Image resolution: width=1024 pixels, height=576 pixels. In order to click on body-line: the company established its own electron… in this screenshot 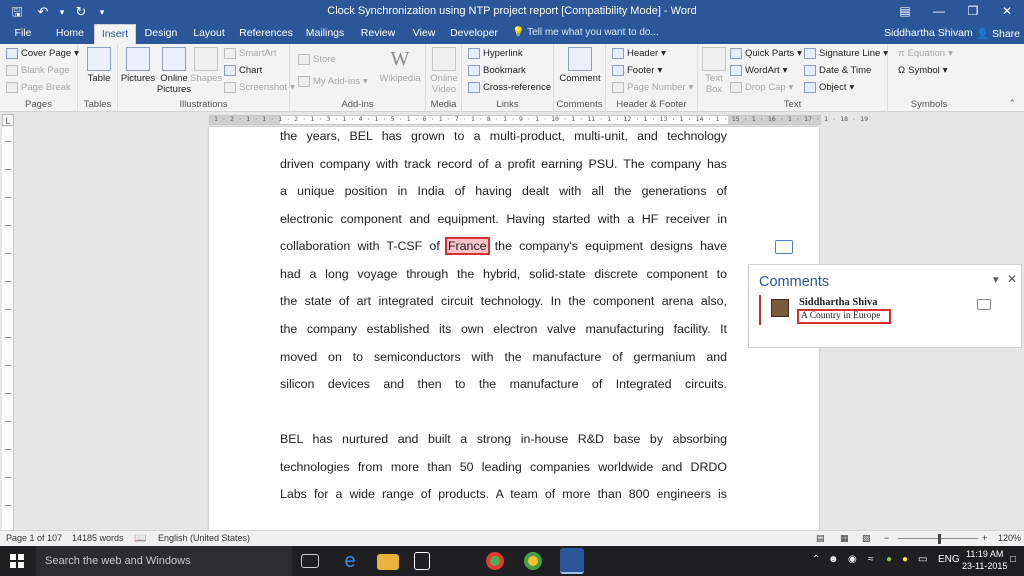, I will do `click(503, 329)`.